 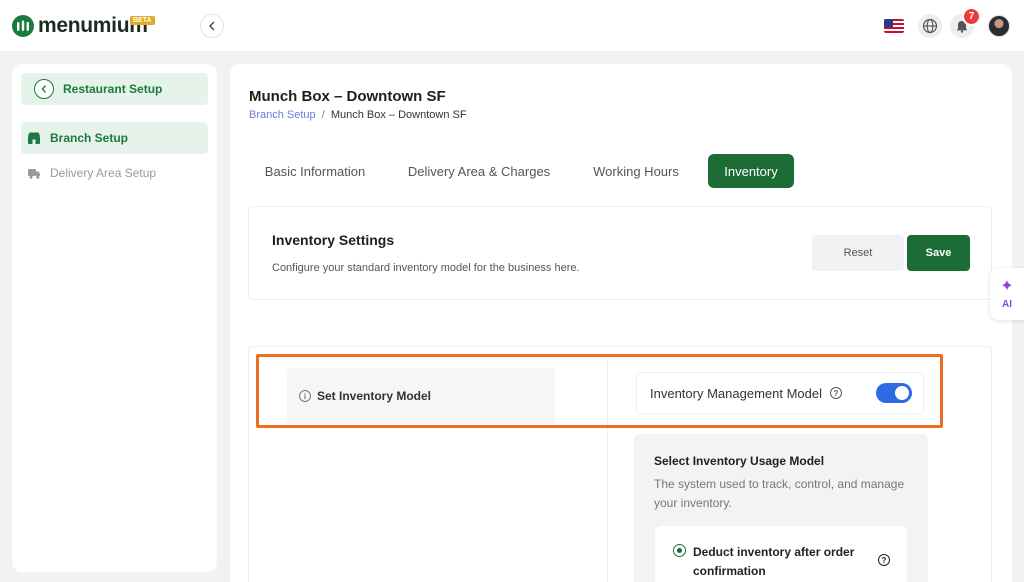 I want to click on delivery-truck-icon, so click(x=34, y=174).